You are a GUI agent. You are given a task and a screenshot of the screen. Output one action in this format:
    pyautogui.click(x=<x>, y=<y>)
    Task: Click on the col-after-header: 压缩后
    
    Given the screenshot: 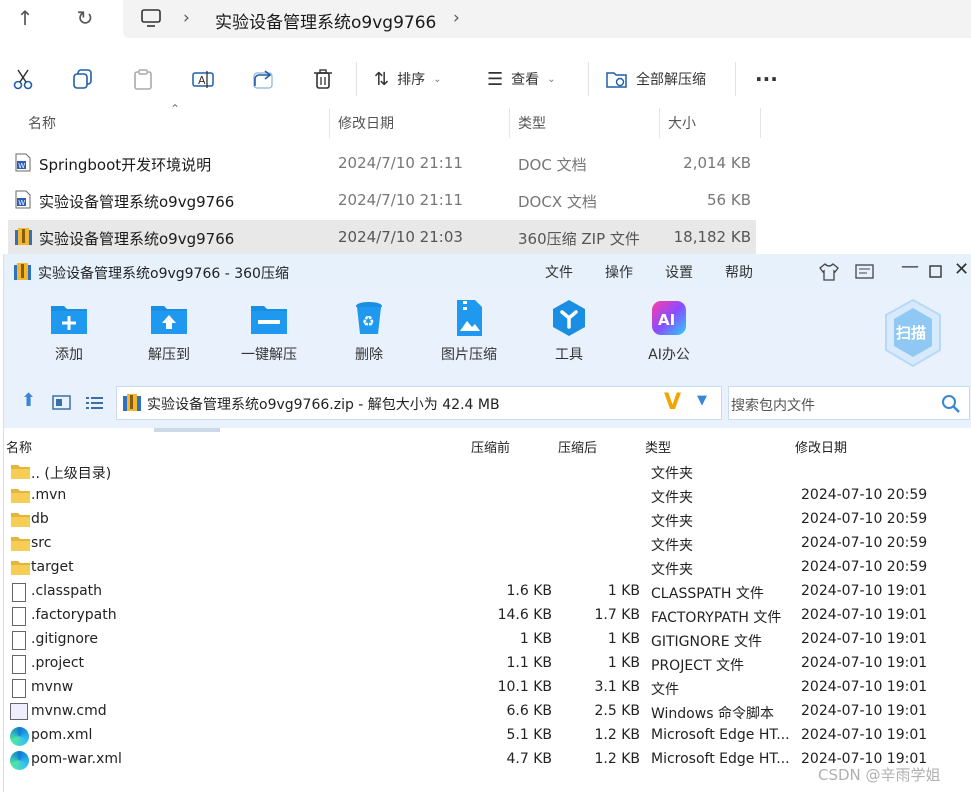 What is the action you would take?
    pyautogui.click(x=577, y=446)
    